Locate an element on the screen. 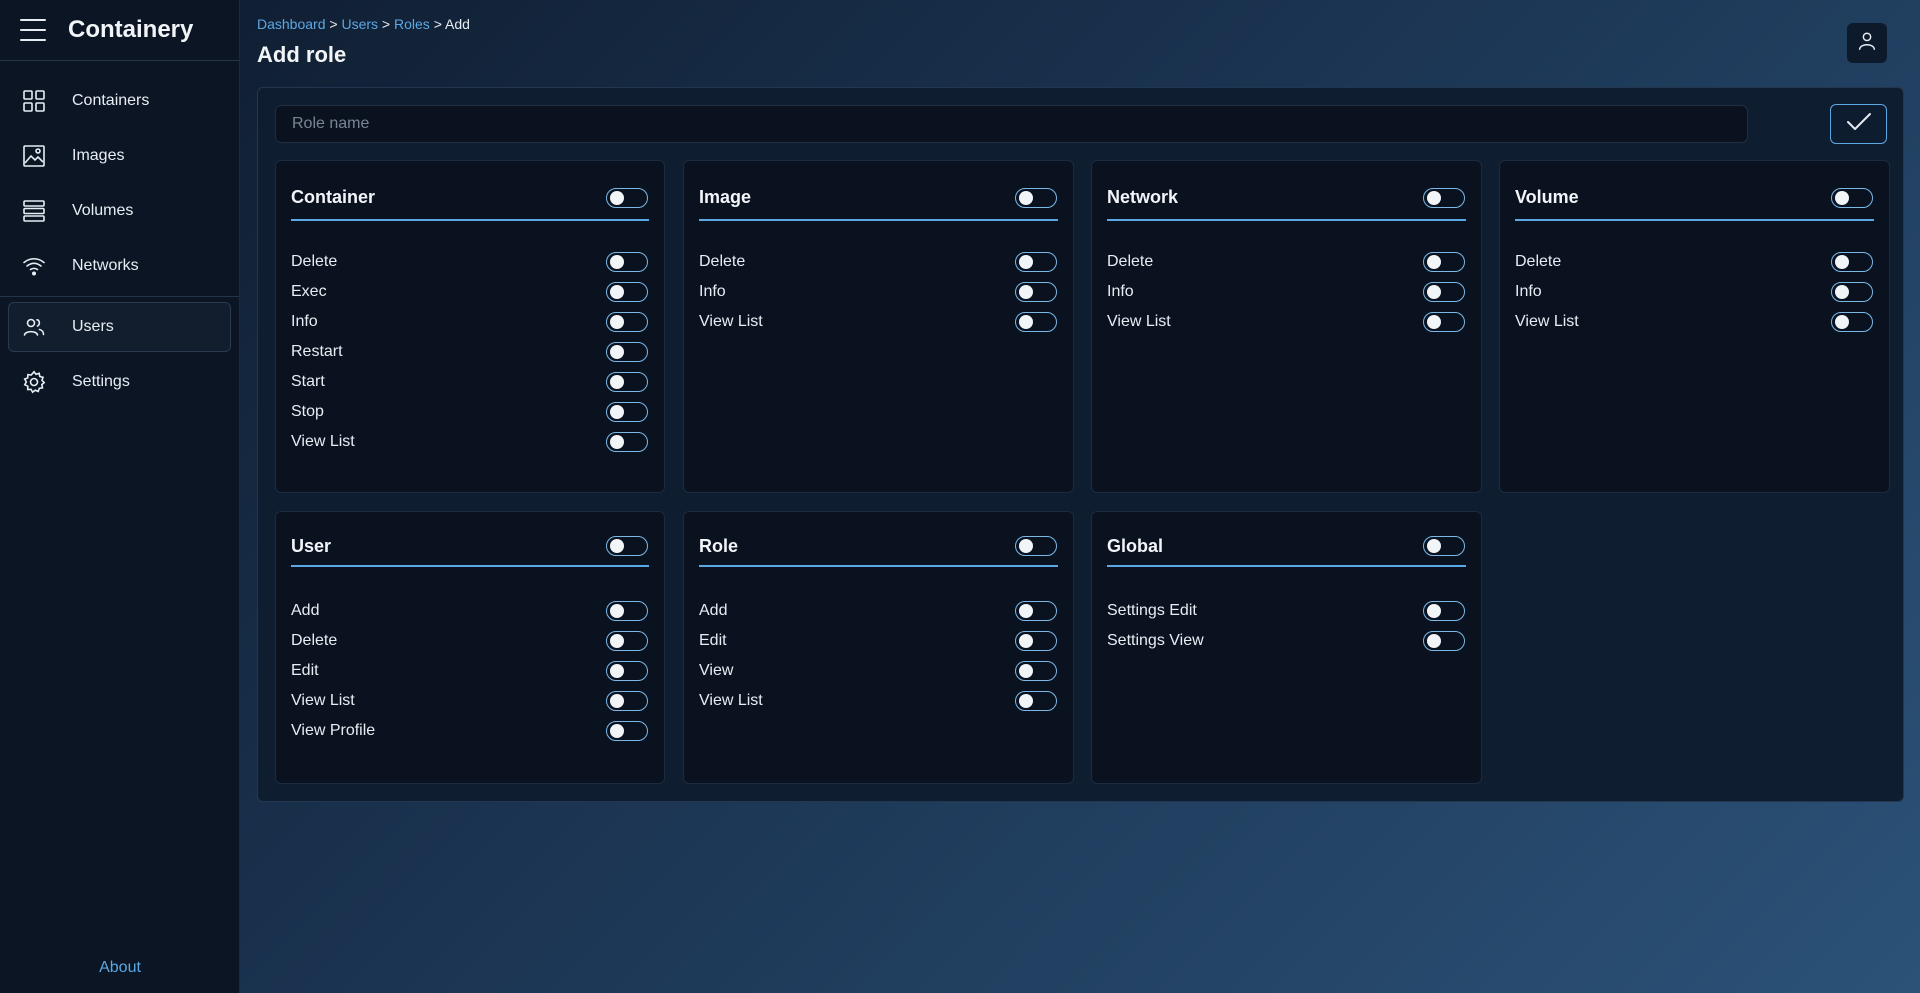  permission-list: Delete Info View List is located at coordinates (1694, 292).